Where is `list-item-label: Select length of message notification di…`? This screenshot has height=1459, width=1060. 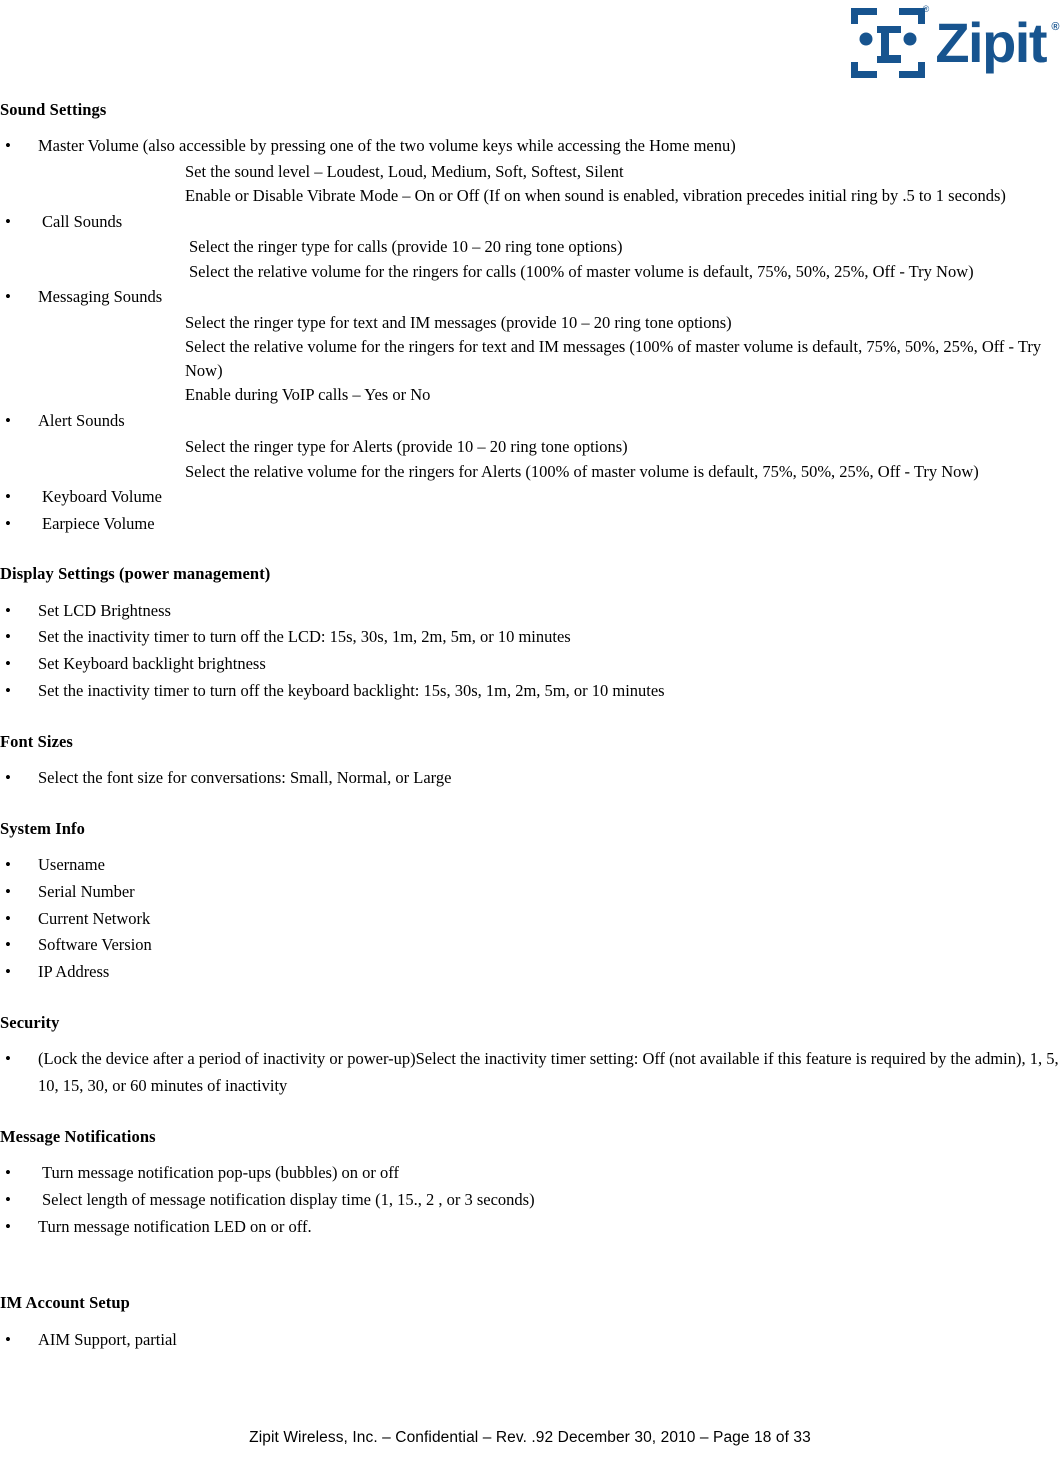 list-item-label: Select length of message notification di… is located at coordinates (288, 1199).